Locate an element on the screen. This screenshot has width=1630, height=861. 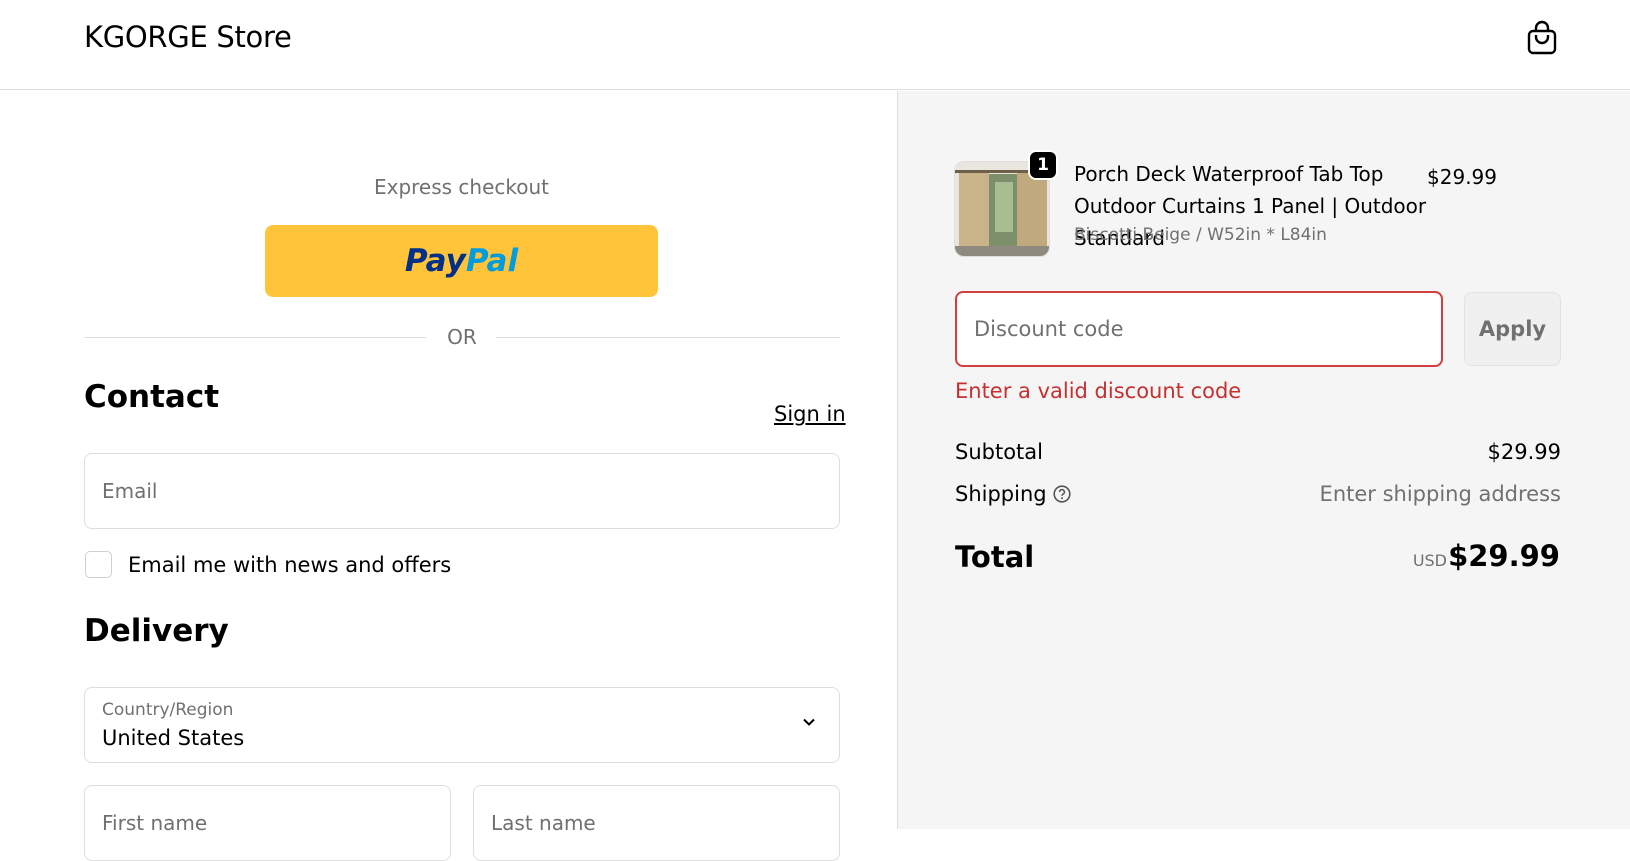
product-variant: Biscotti Beige / W52in * L84in is located at coordinates (1200, 235).